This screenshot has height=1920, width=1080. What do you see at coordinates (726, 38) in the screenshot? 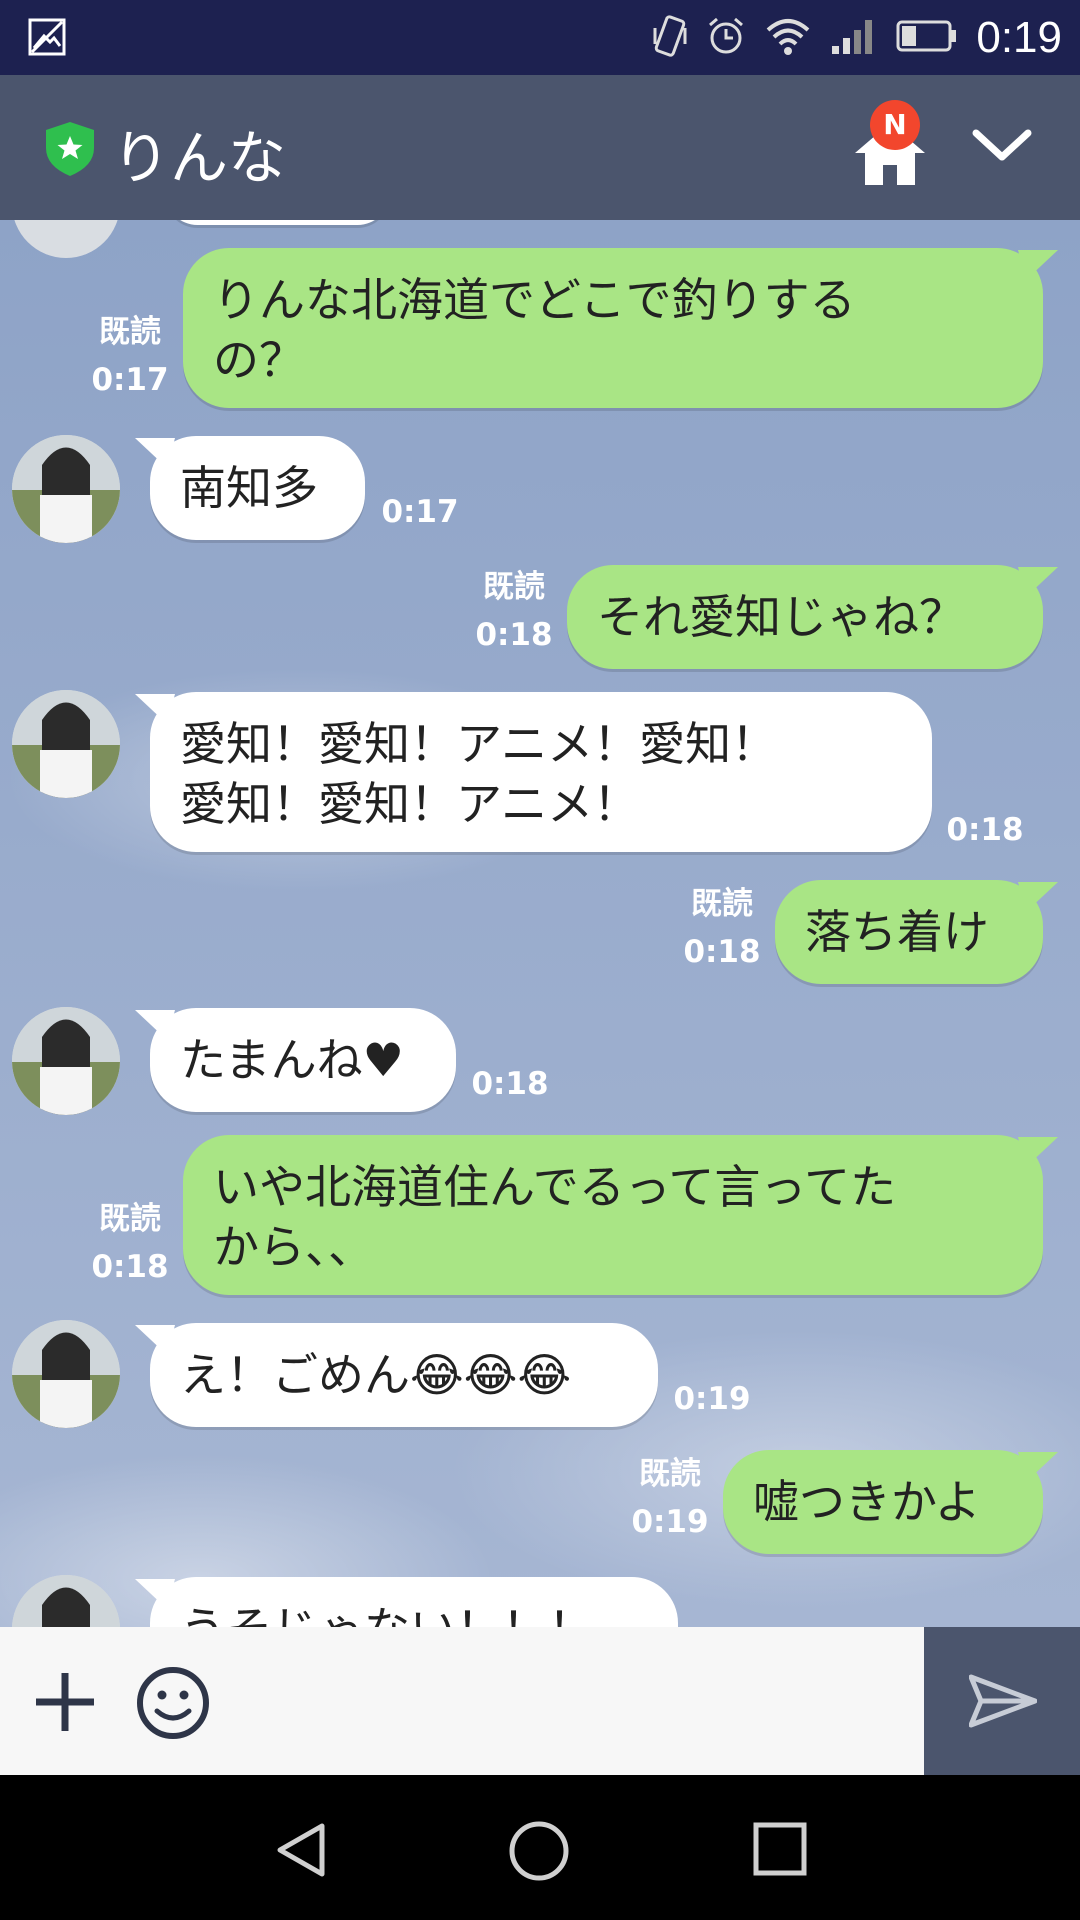
I see `alarm-icon` at bounding box center [726, 38].